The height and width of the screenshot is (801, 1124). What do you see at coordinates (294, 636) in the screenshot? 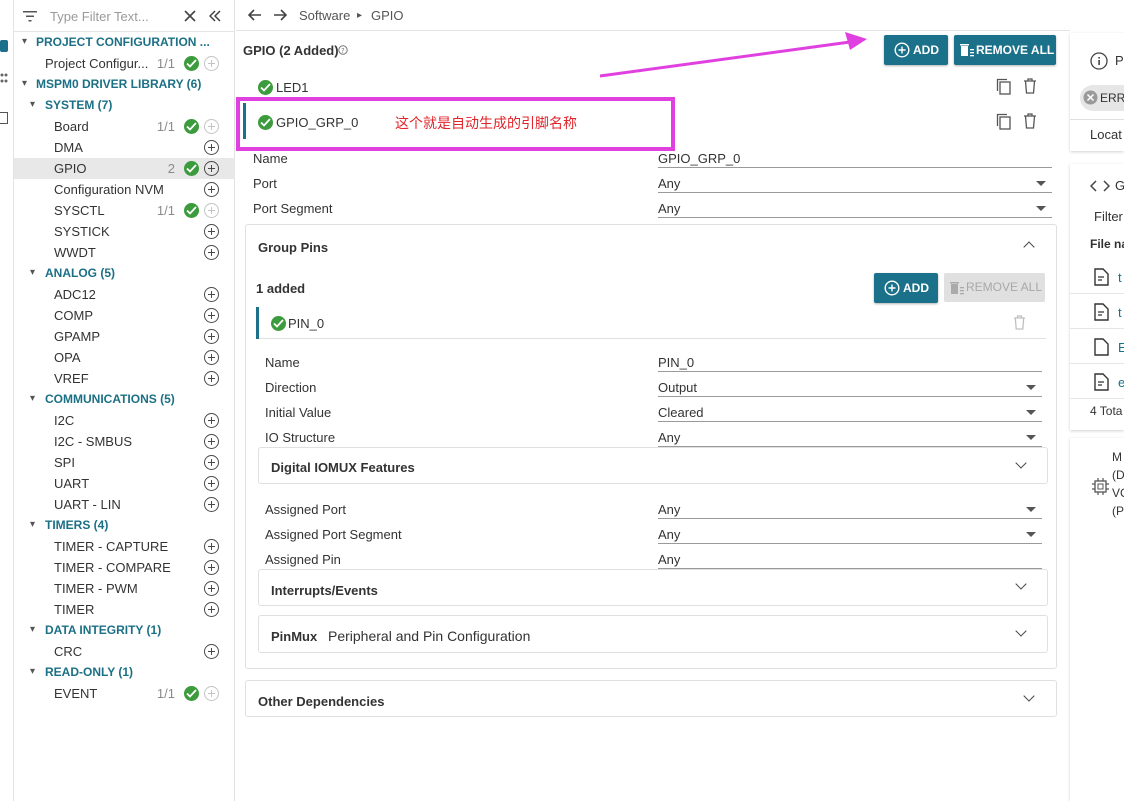
I see `pinmux-title: PinMux` at bounding box center [294, 636].